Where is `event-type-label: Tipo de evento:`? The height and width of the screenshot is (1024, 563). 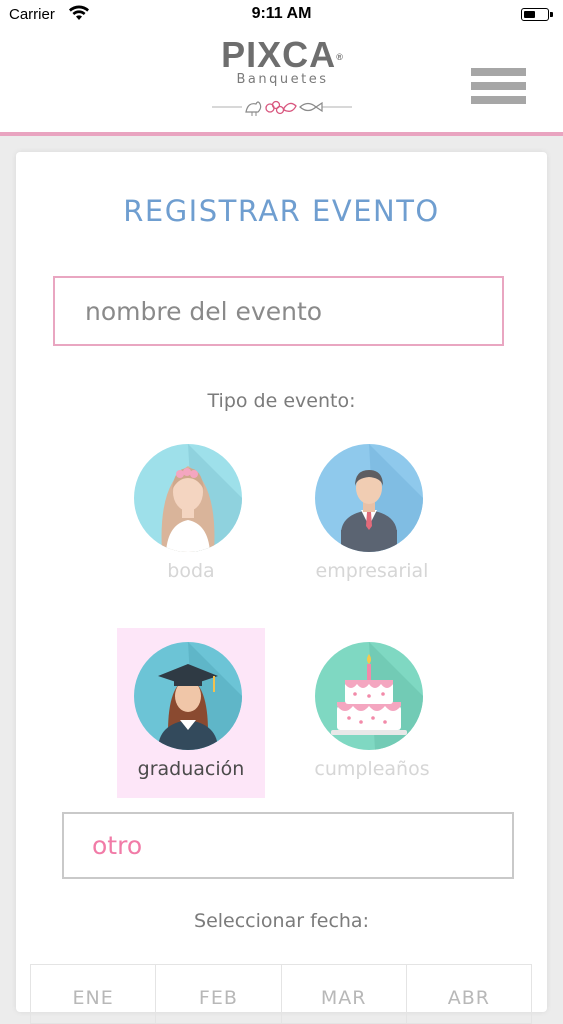
event-type-label: Tipo de evento: is located at coordinates (281, 401).